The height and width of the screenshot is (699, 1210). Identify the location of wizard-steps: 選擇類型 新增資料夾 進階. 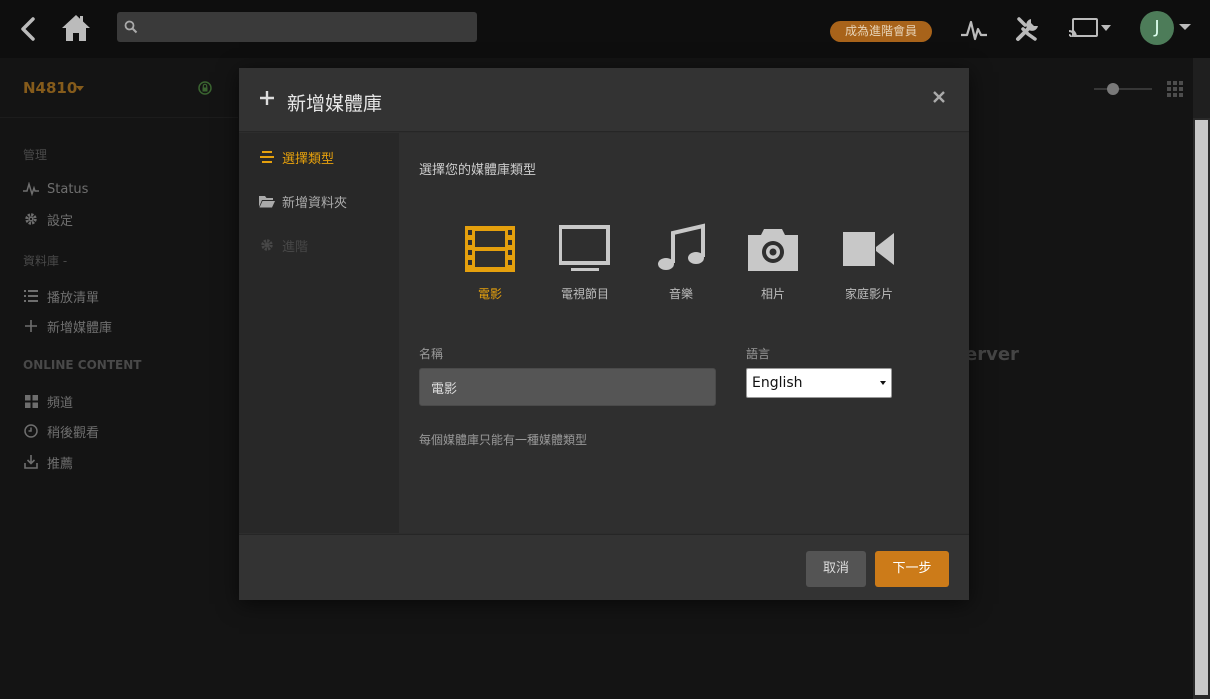
(319, 333).